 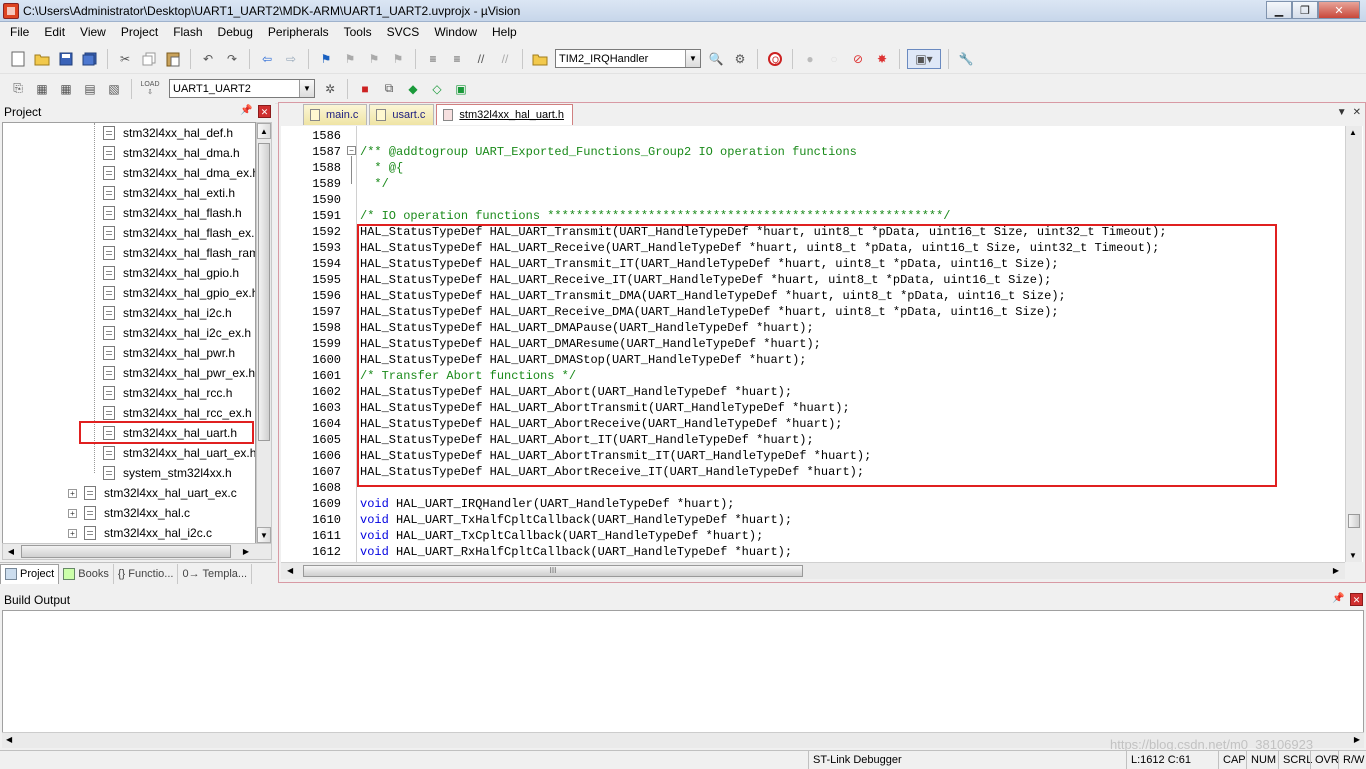 What do you see at coordinates (152, 493) in the screenshot?
I see `tree-group: + stm32l4xx_hal_uart_ex.c` at bounding box center [152, 493].